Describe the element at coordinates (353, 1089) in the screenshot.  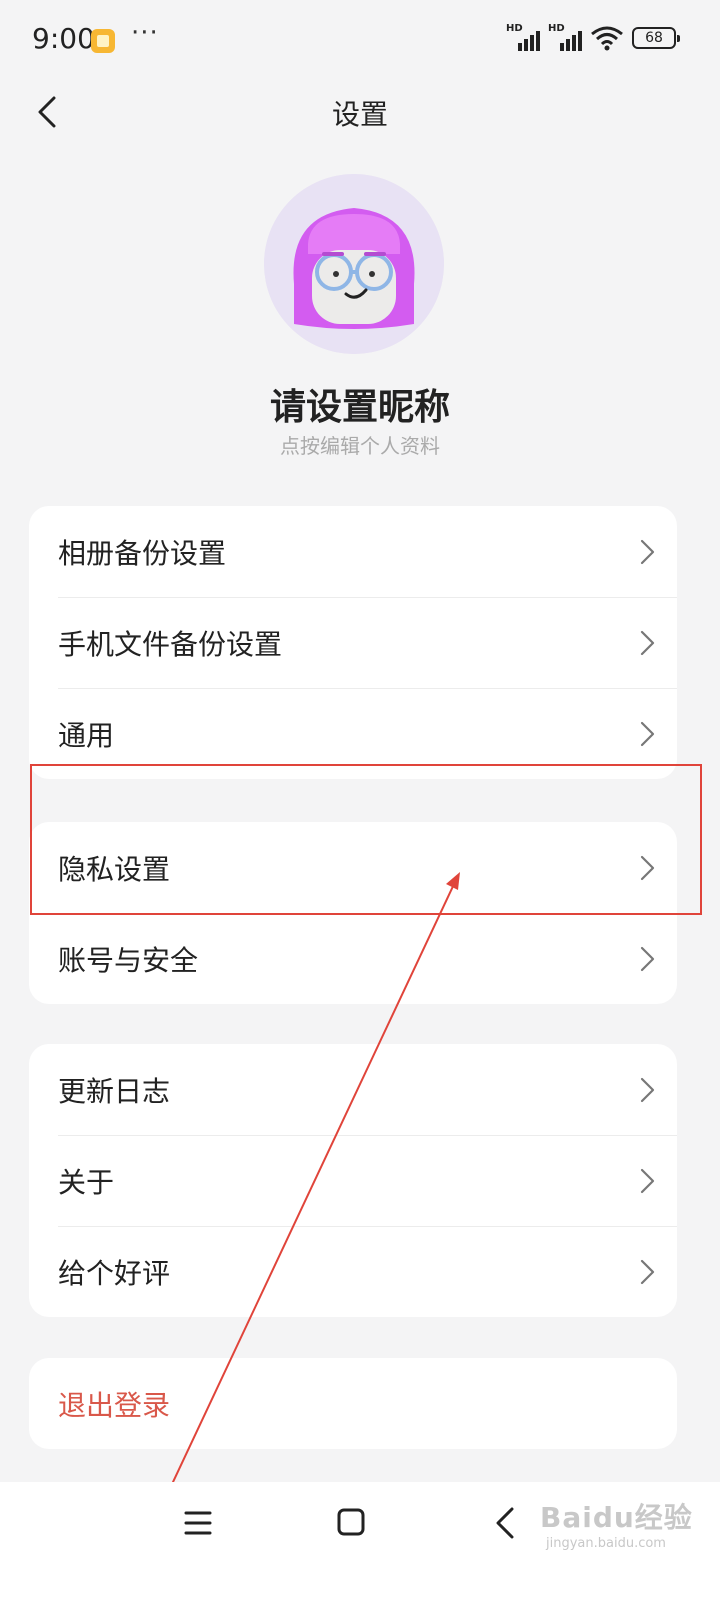
I see `settings-item-changelog: 更新日志` at that location.